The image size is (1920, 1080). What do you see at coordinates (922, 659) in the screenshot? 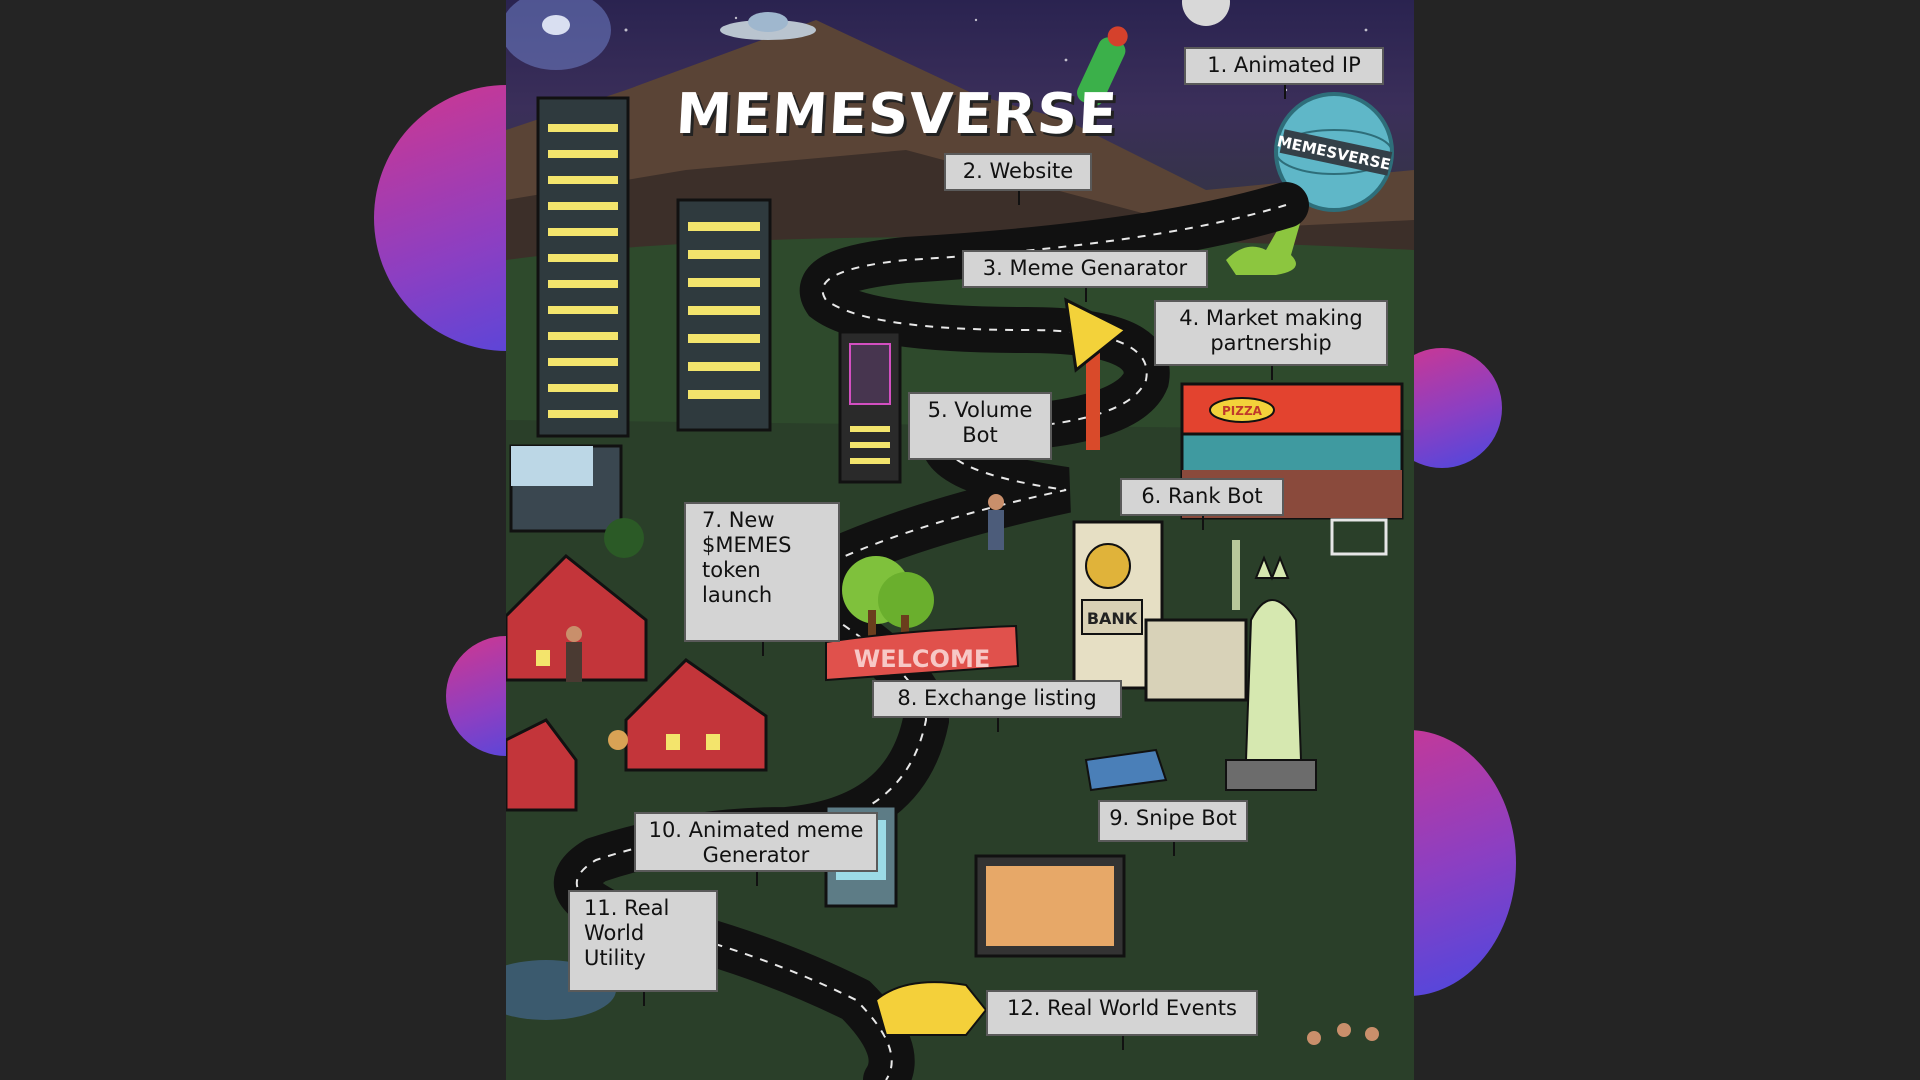
I see `welcome-banner-text: WELCOME` at bounding box center [922, 659].